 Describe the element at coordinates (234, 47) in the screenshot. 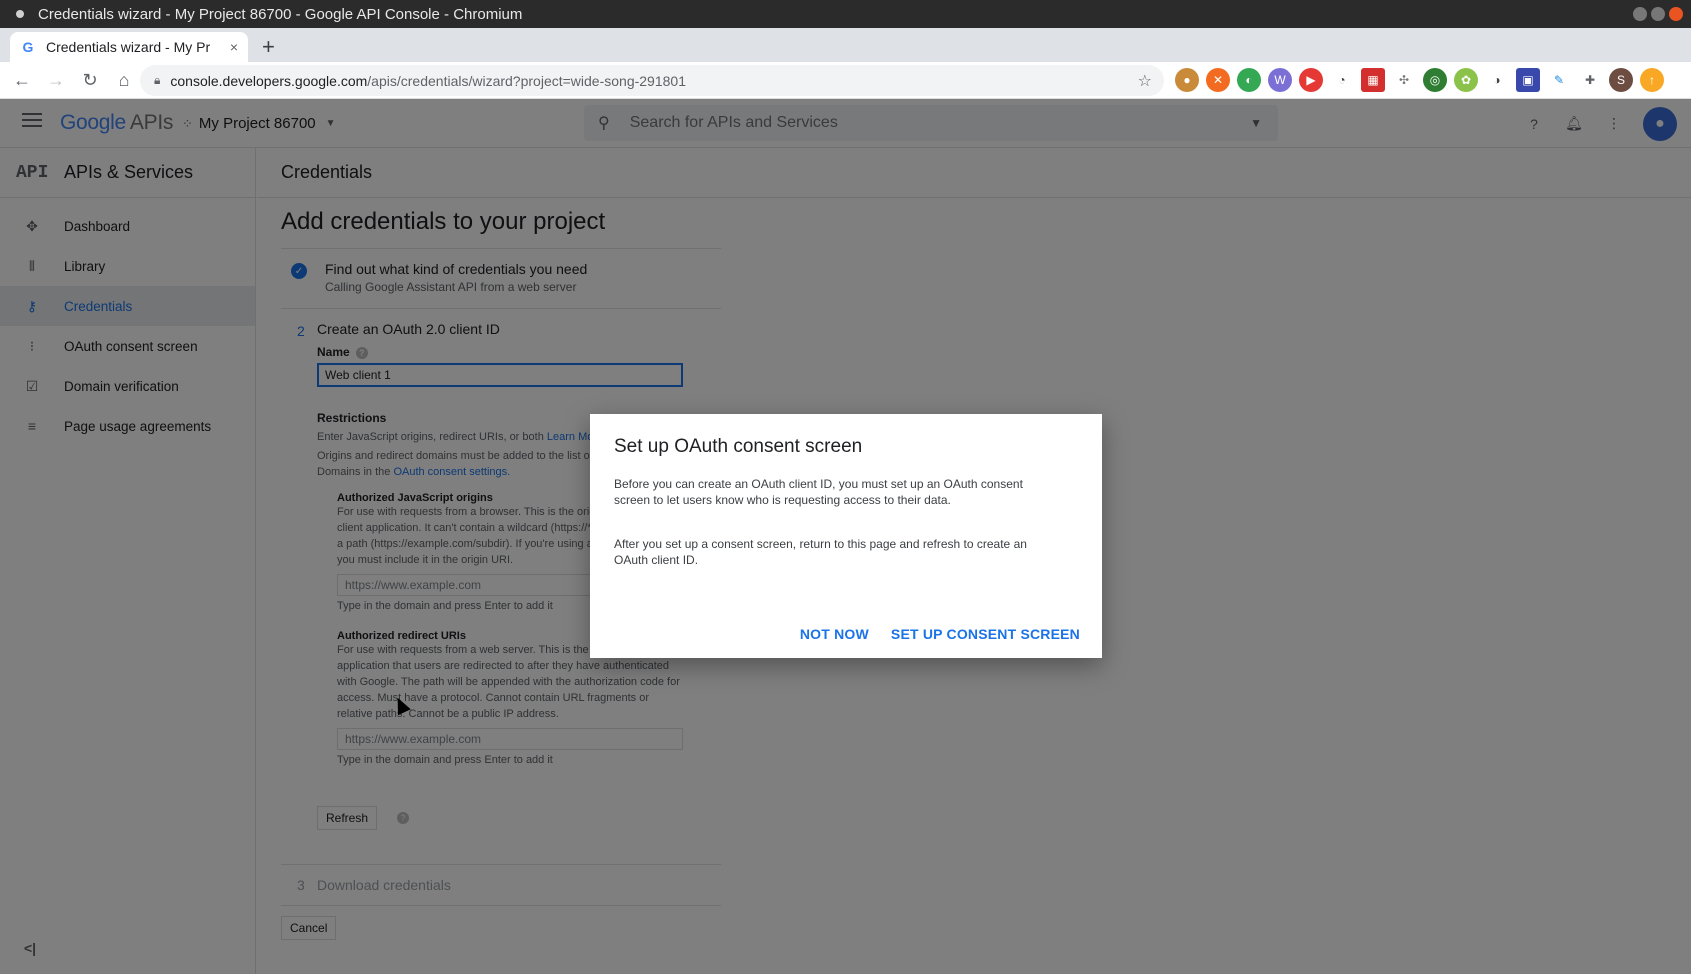

I see `tab-close-icon: ×` at that location.